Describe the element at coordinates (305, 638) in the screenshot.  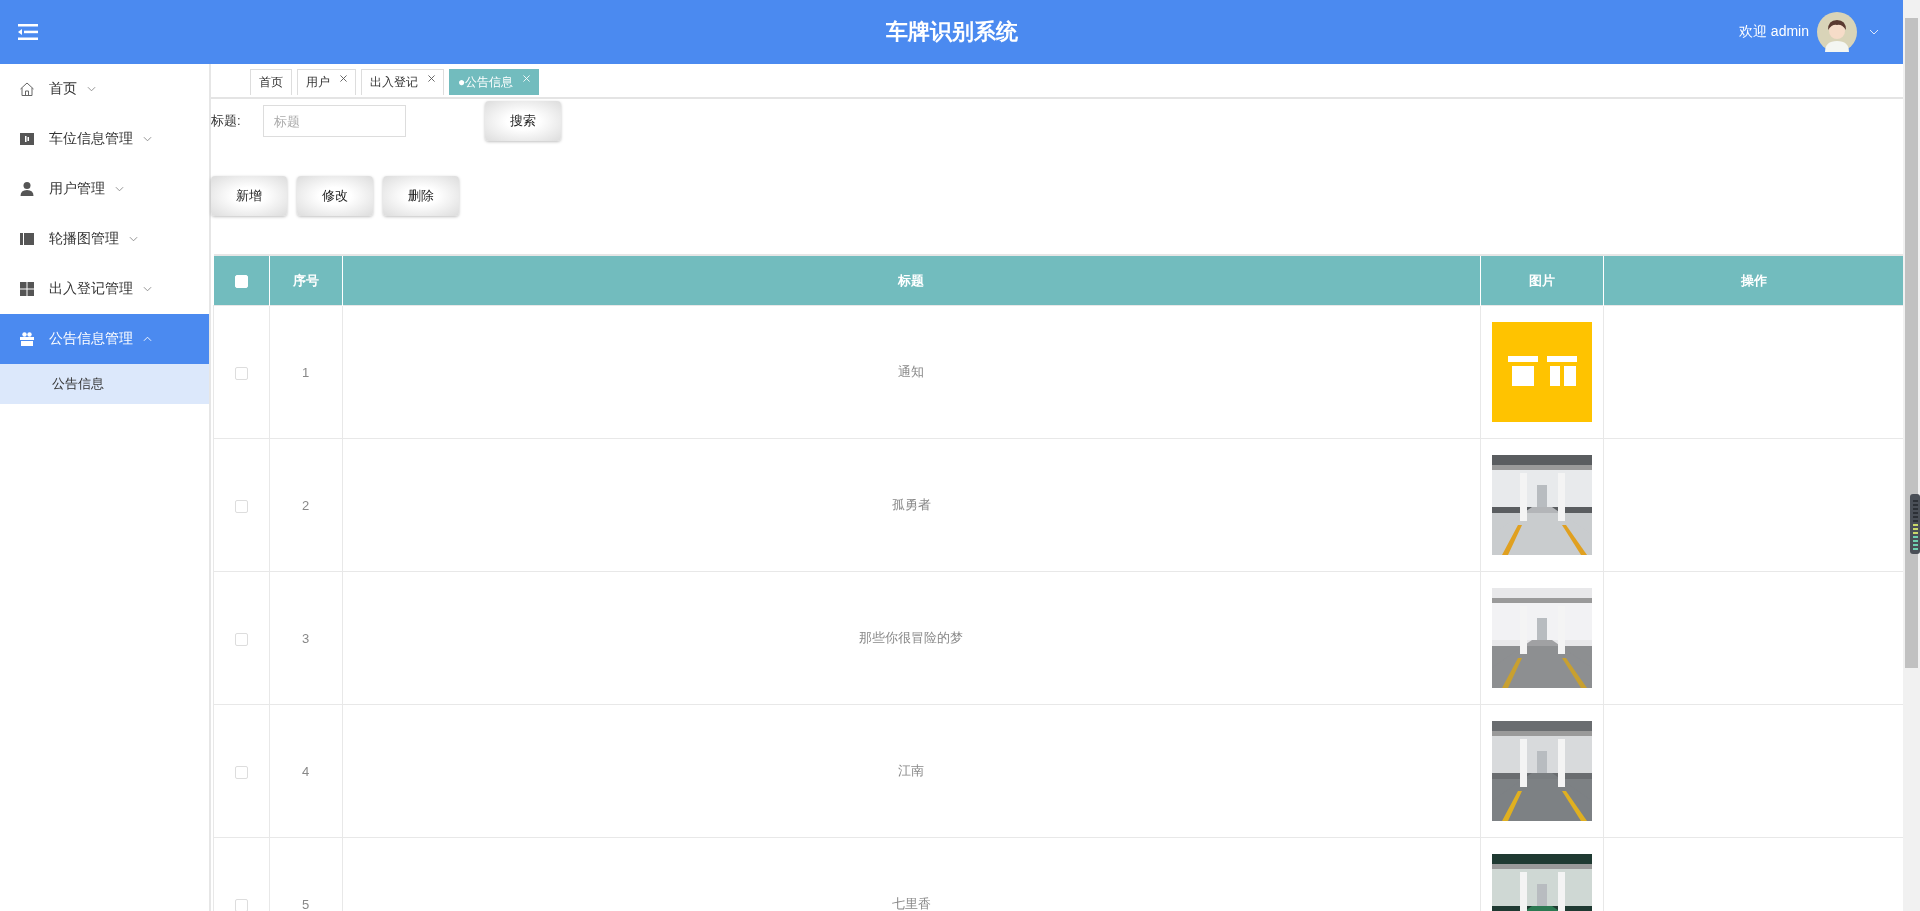
I see `table-cell: 3` at that location.